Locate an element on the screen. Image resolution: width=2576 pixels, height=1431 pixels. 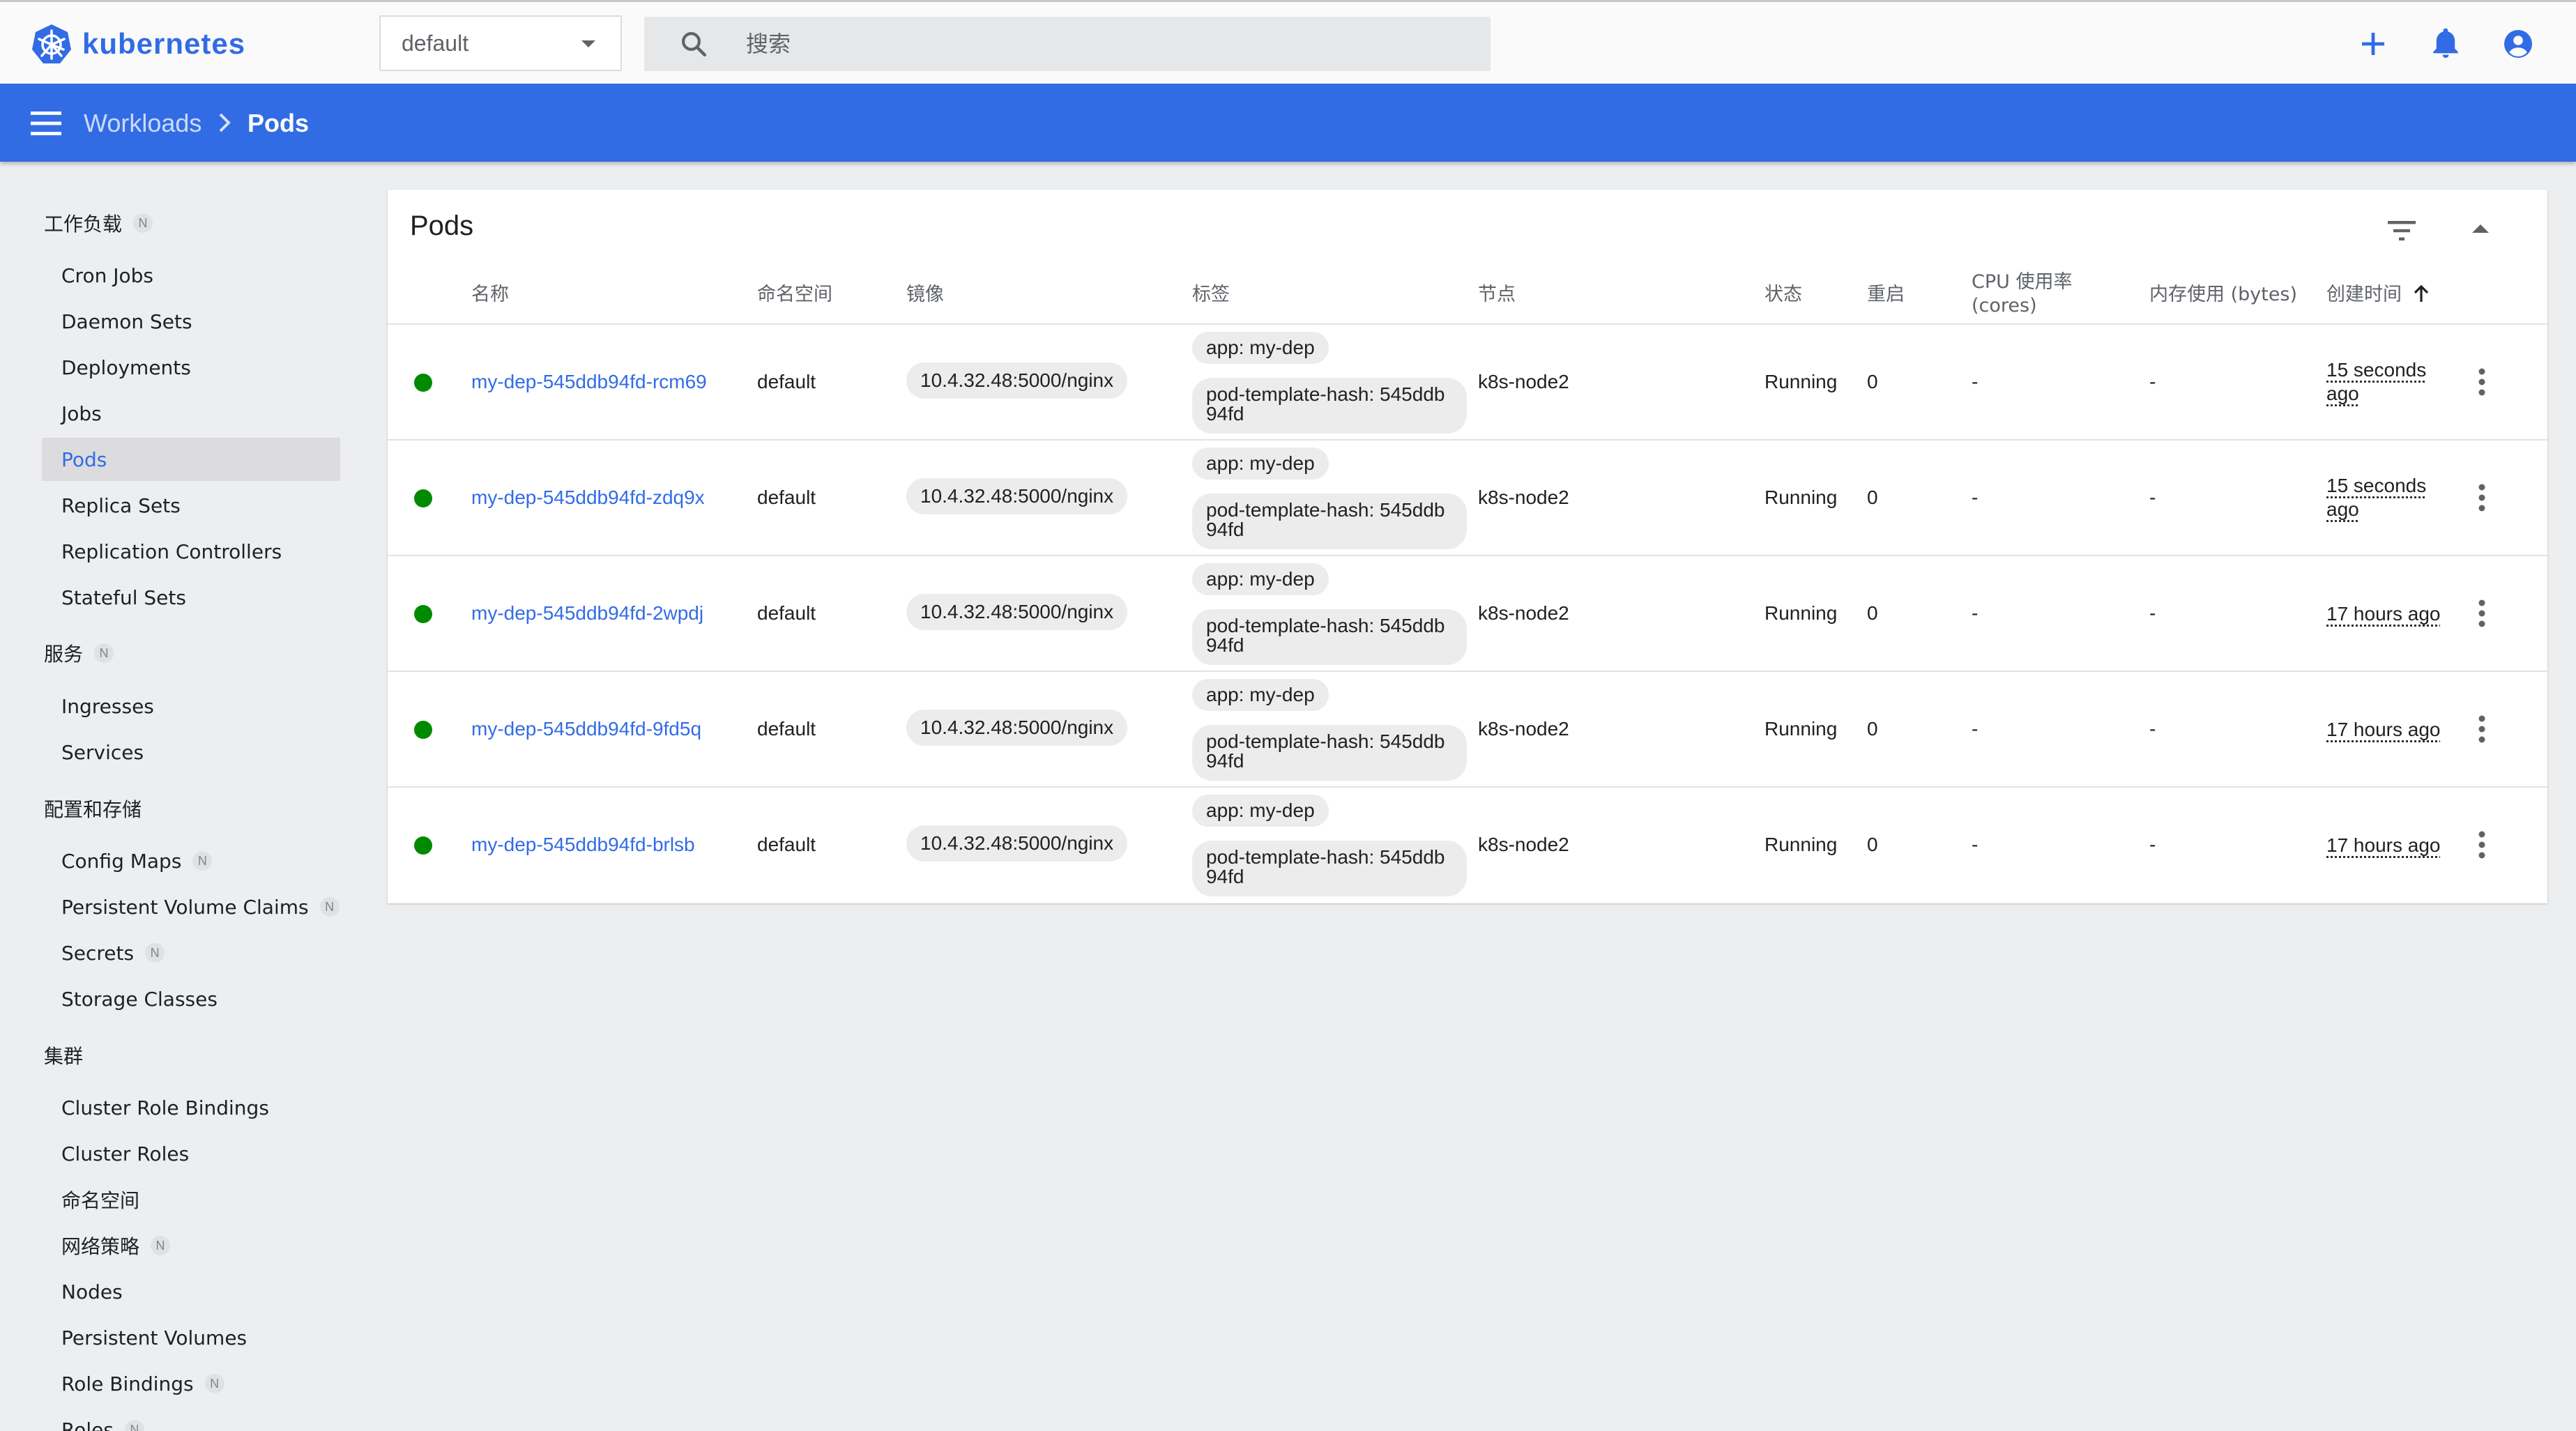
pod-name-link: my-dep-545ddb94fd-brlsb is located at coordinates (583, 844).